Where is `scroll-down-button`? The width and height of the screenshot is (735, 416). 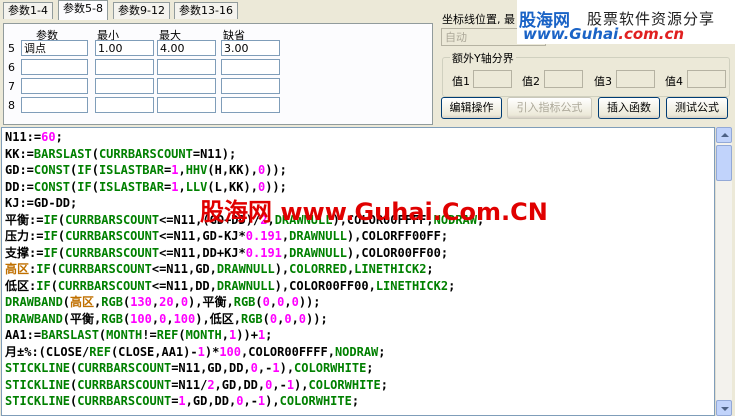 scroll-down-button is located at coordinates (724, 408).